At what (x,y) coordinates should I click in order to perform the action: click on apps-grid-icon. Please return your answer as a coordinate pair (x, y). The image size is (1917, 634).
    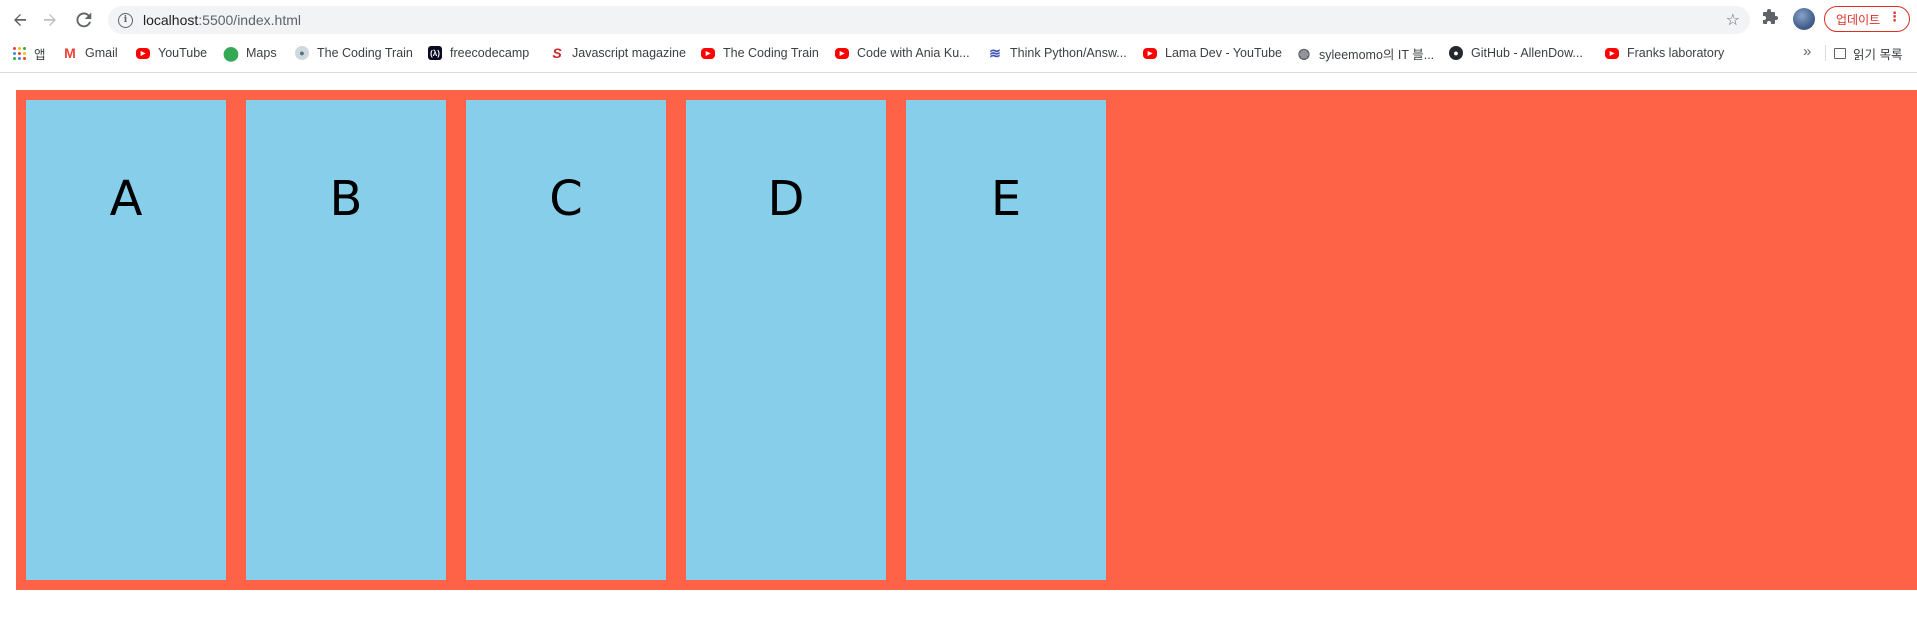
    Looking at the image, I should click on (19, 53).